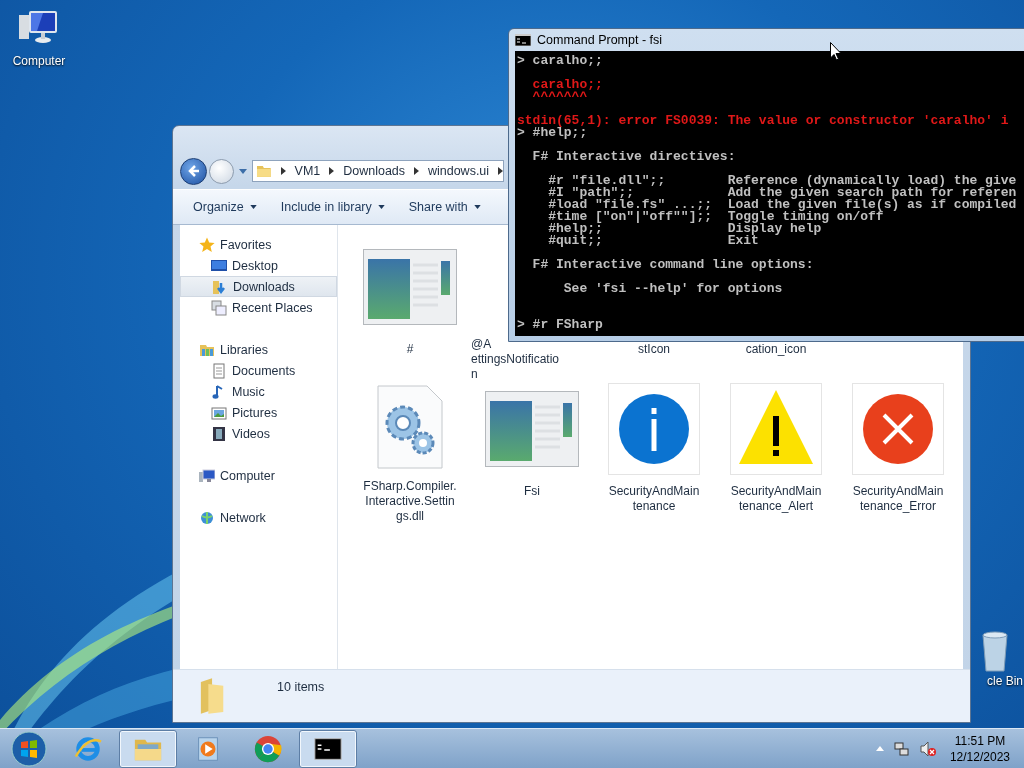  I want to click on console-line: > #r FSharp, so click(560, 324).